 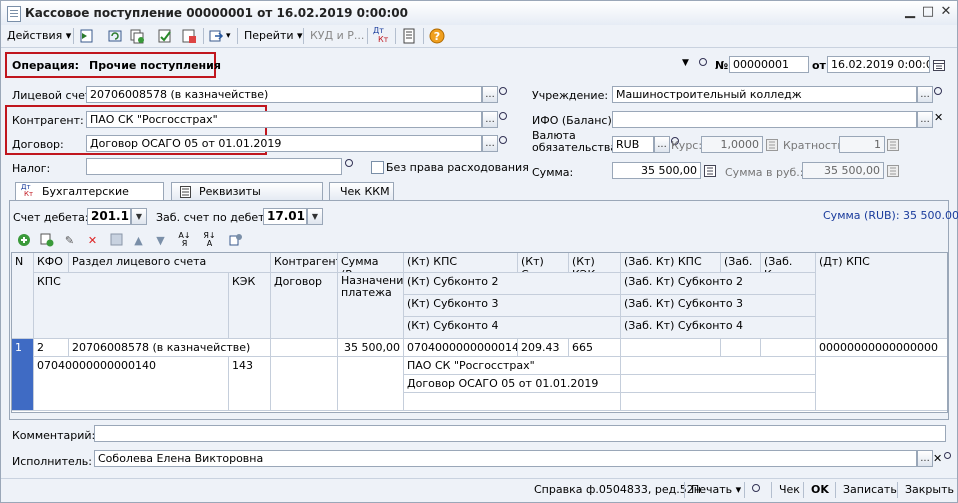 What do you see at coordinates (505, 458) in the screenshot?
I see `executor-field: Соболева Елена Викторовна` at bounding box center [505, 458].